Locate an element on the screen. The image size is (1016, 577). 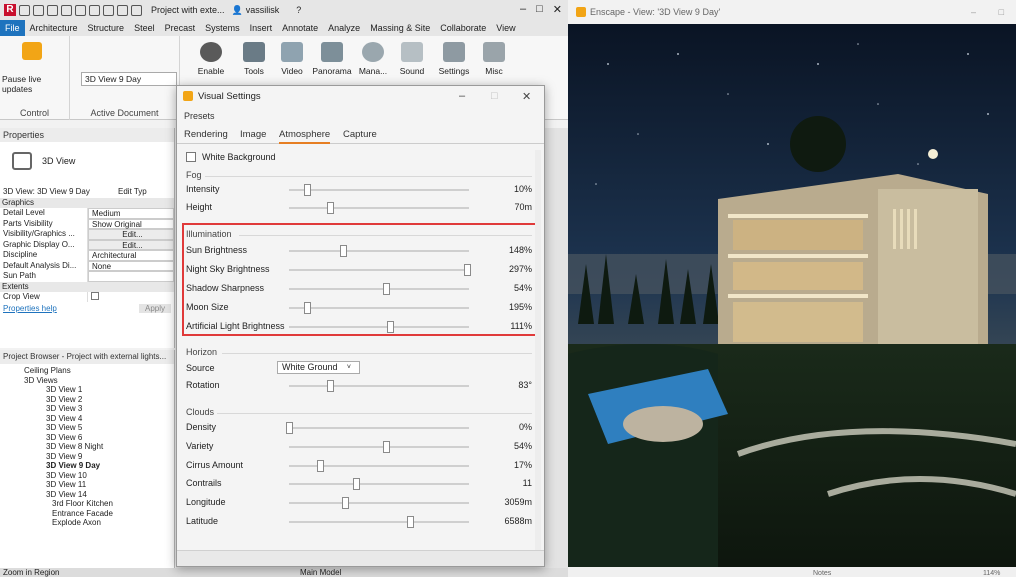
property-value is located at coordinates (131, 276).